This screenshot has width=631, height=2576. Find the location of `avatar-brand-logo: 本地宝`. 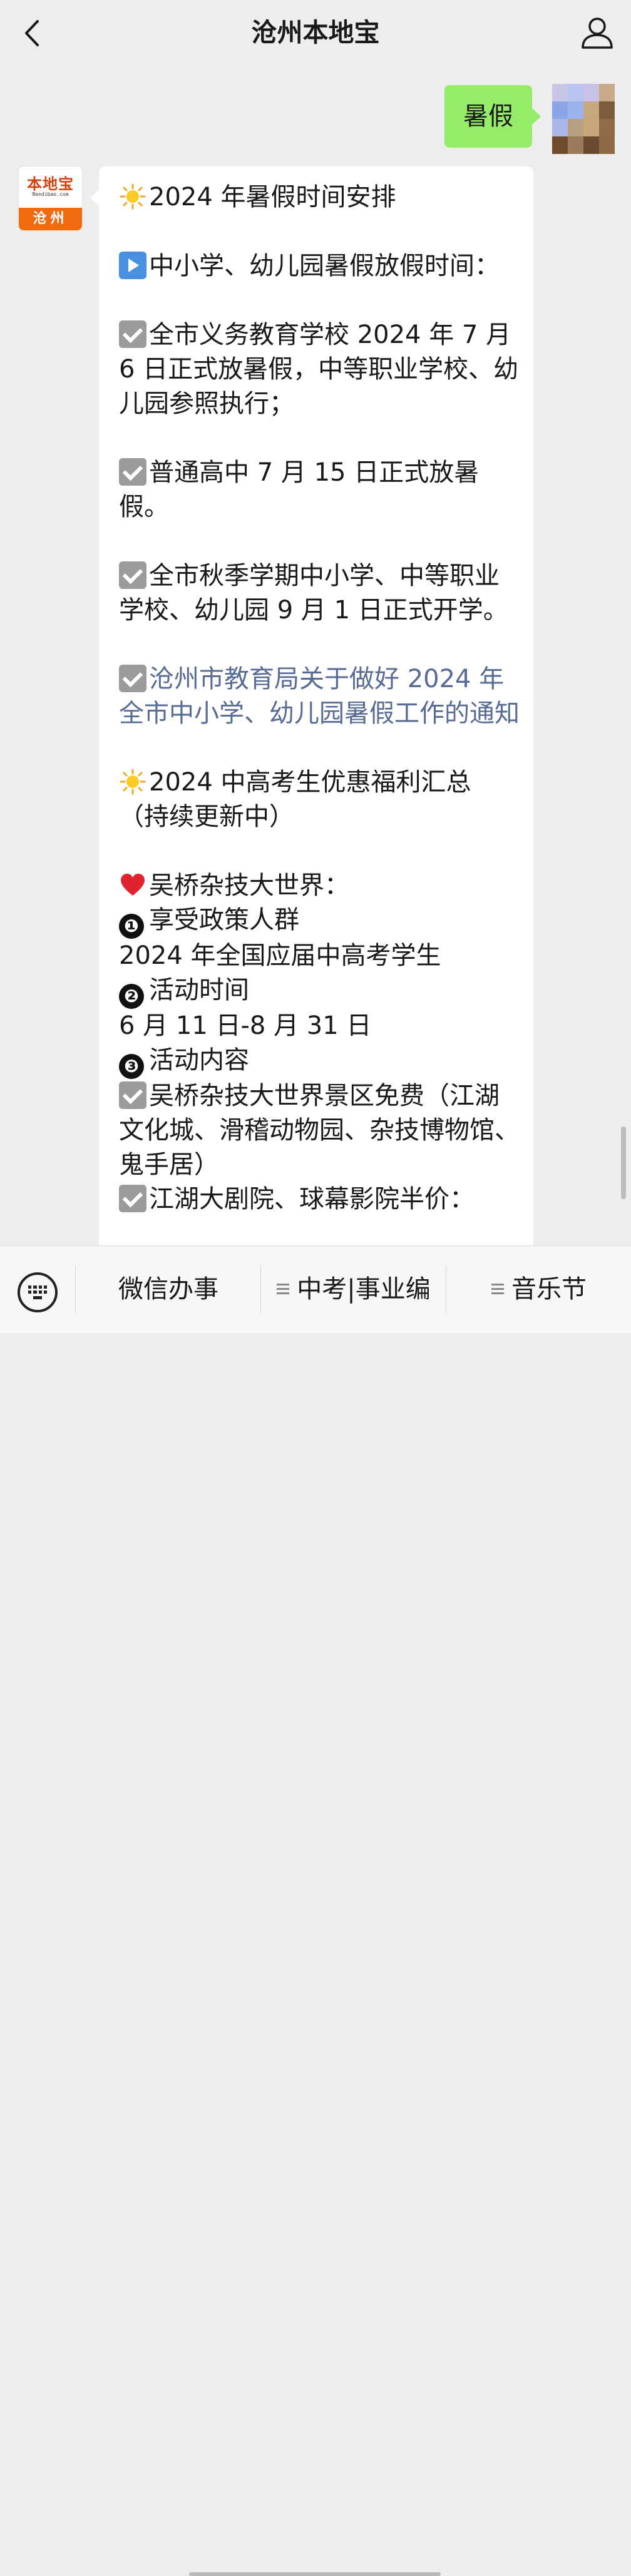

avatar-brand-logo: 本地宝 is located at coordinates (50, 184).